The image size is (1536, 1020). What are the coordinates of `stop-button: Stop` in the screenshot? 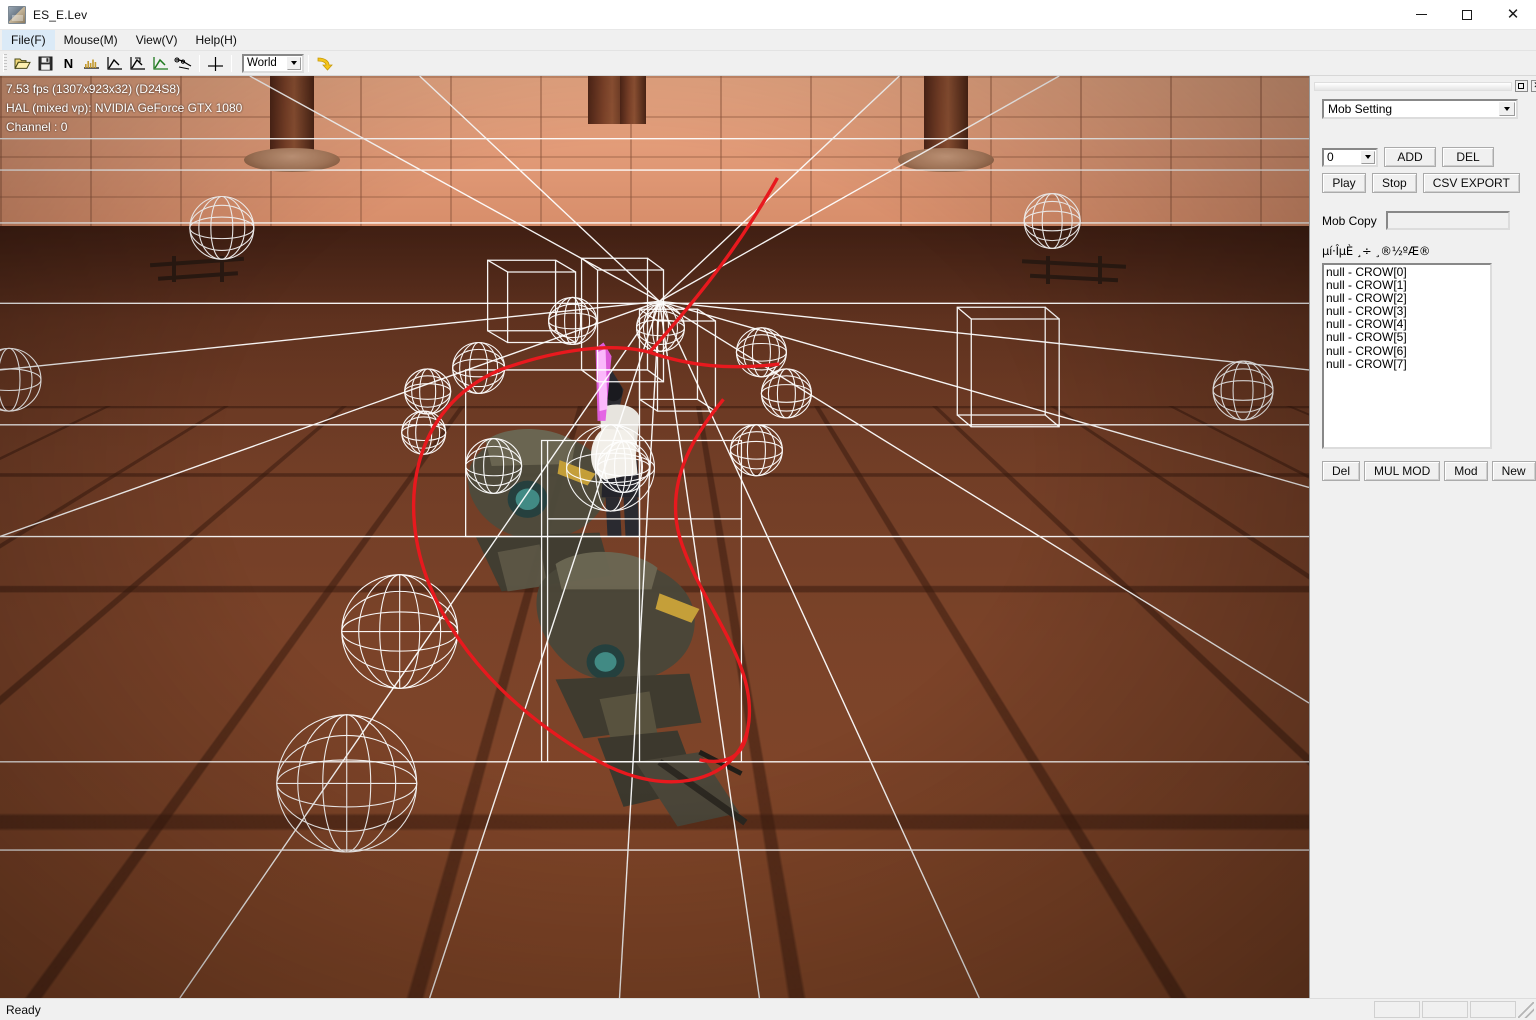 It's located at (1394, 183).